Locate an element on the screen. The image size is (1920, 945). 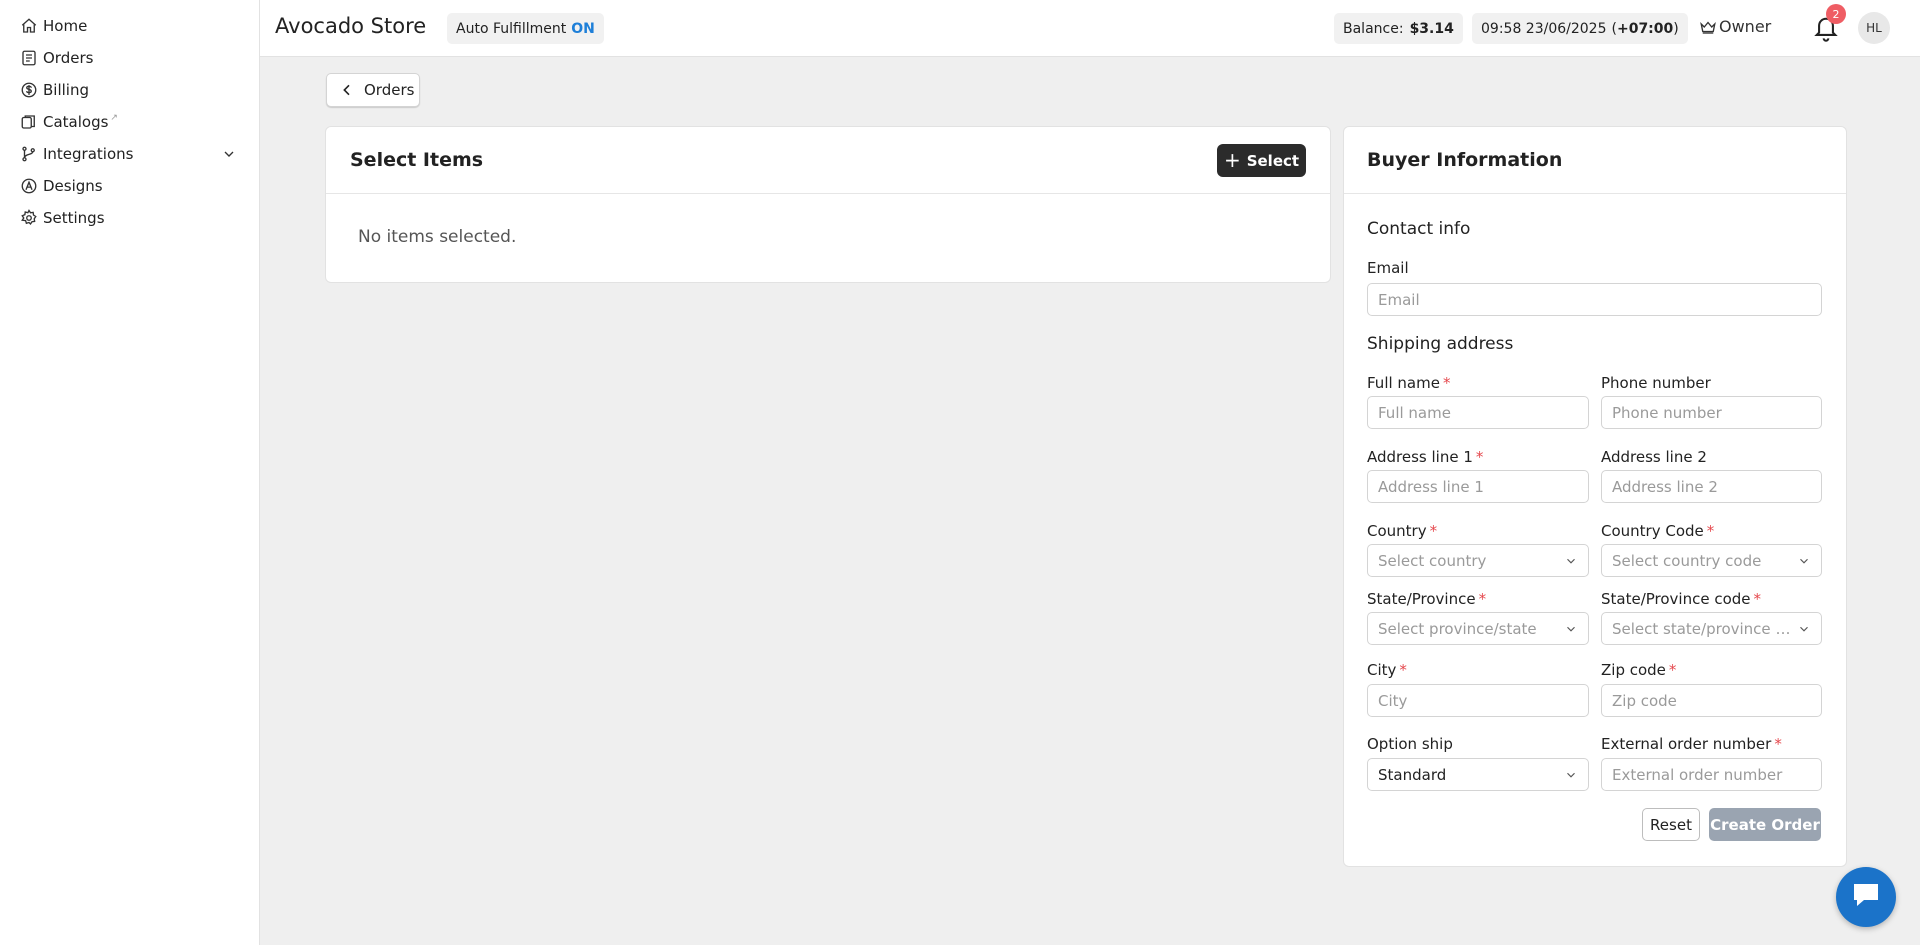
country-code-select: Select country code is located at coordinates (1711, 560).